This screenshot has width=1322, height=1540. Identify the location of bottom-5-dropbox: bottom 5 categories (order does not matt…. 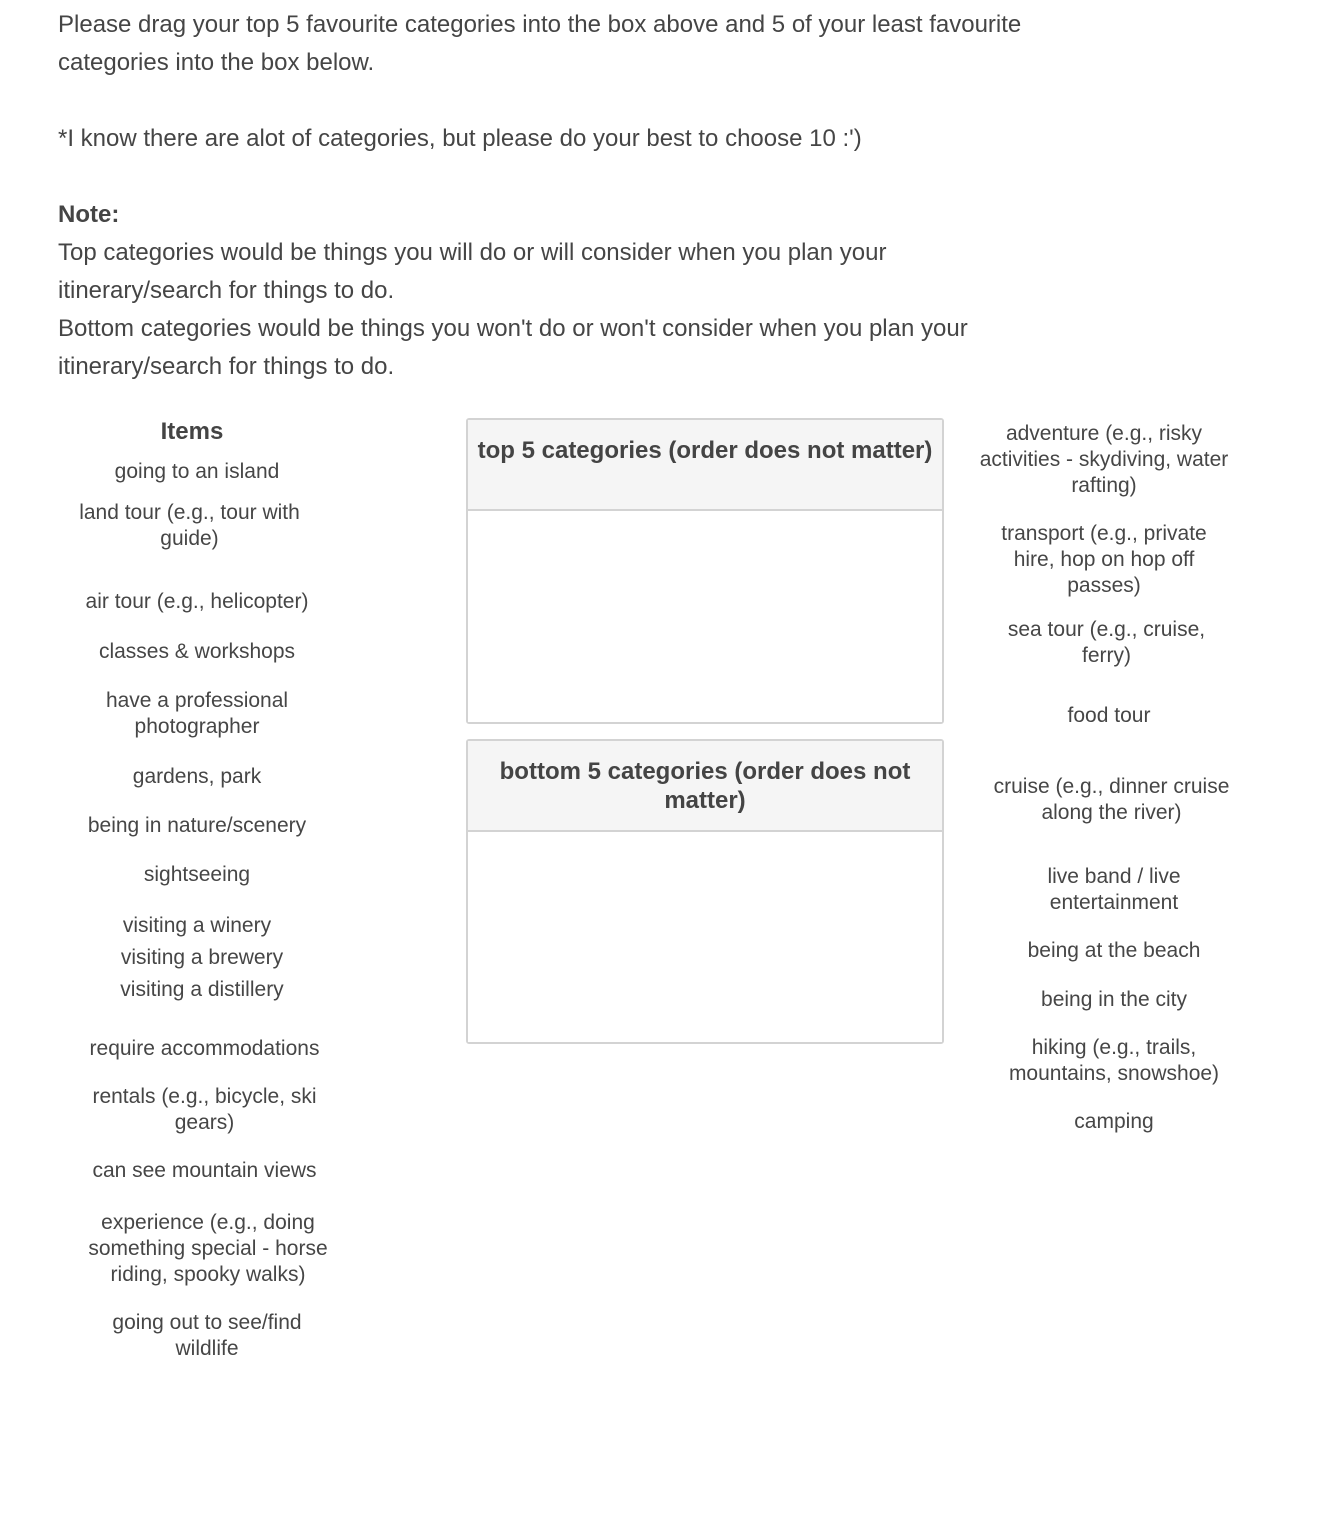
(705, 891).